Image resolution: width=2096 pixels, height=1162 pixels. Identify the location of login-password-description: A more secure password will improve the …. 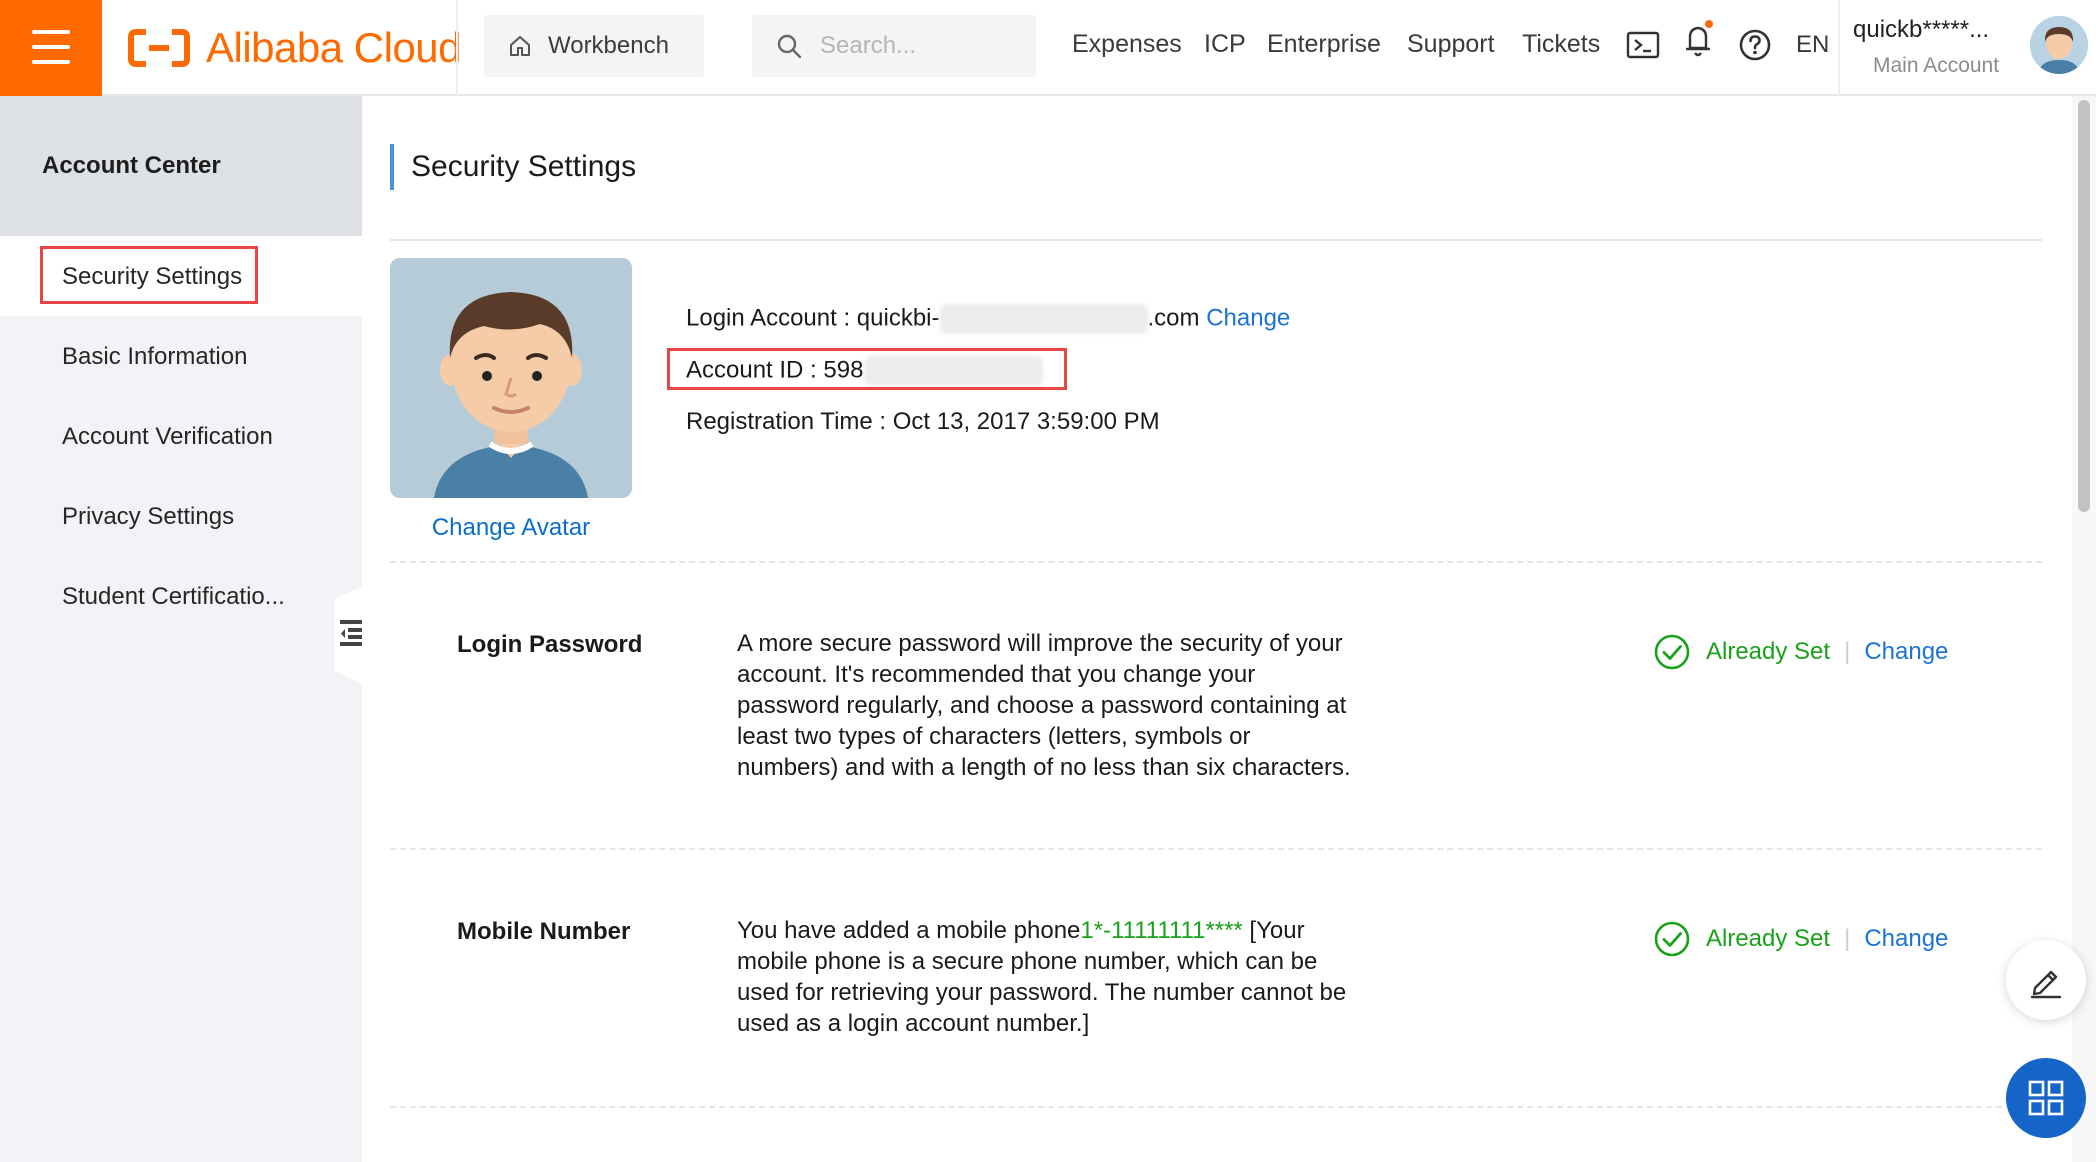
(1044, 705).